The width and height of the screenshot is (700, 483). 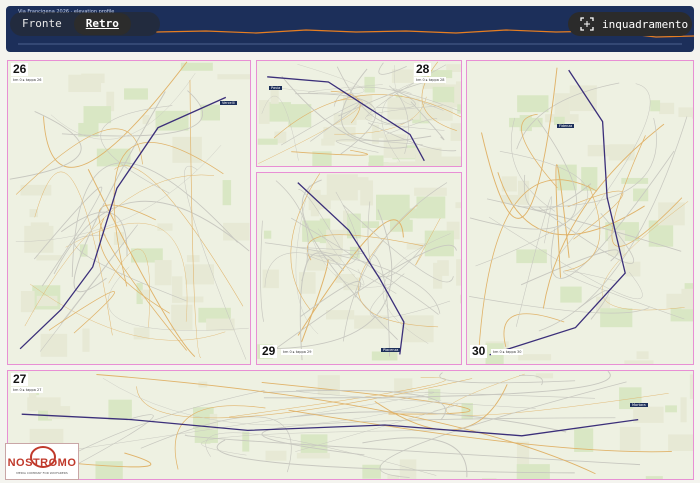 I want to click on sheet-number: 30, so click(x=479, y=351).